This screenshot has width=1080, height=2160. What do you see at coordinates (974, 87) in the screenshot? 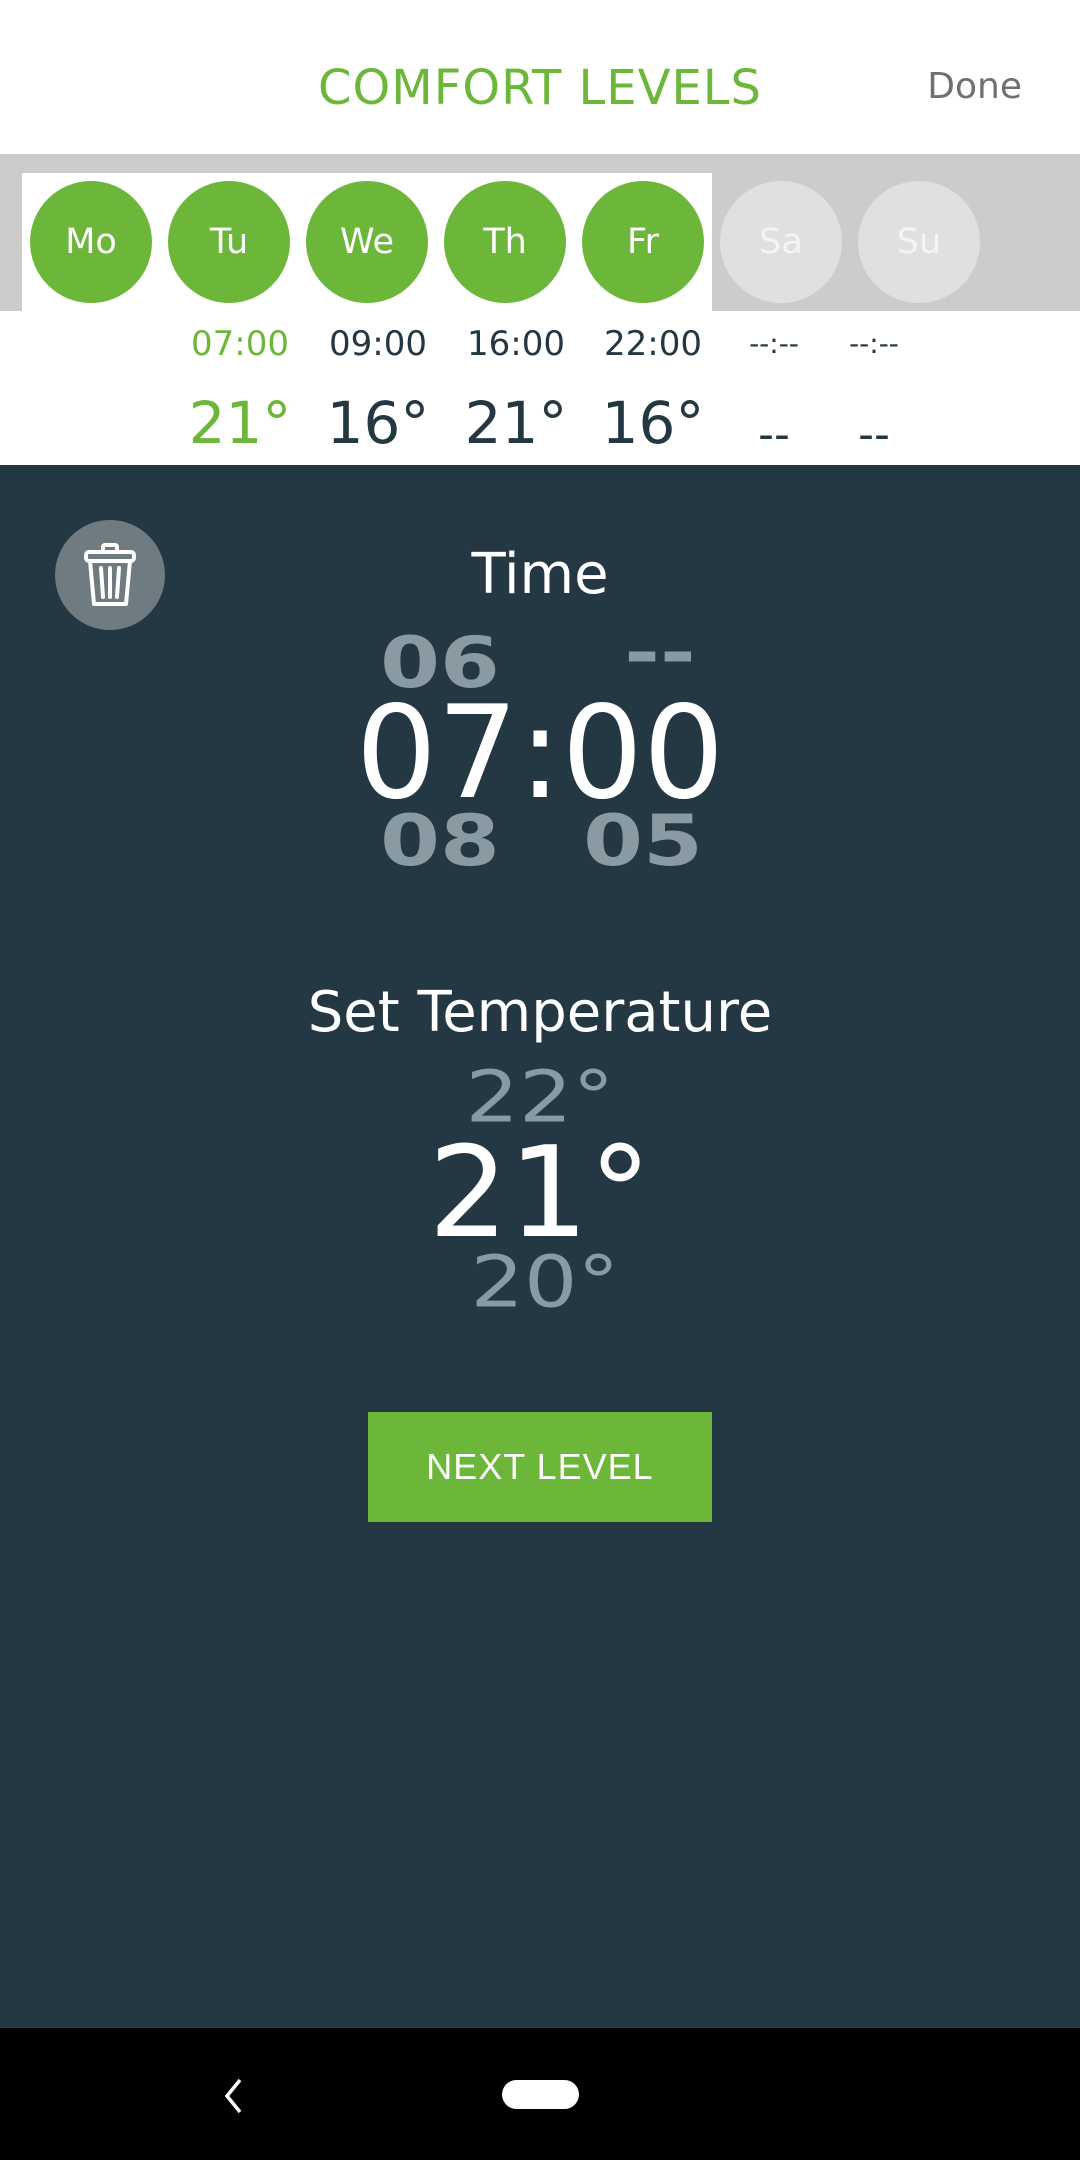
I see `done-button: Done` at bounding box center [974, 87].